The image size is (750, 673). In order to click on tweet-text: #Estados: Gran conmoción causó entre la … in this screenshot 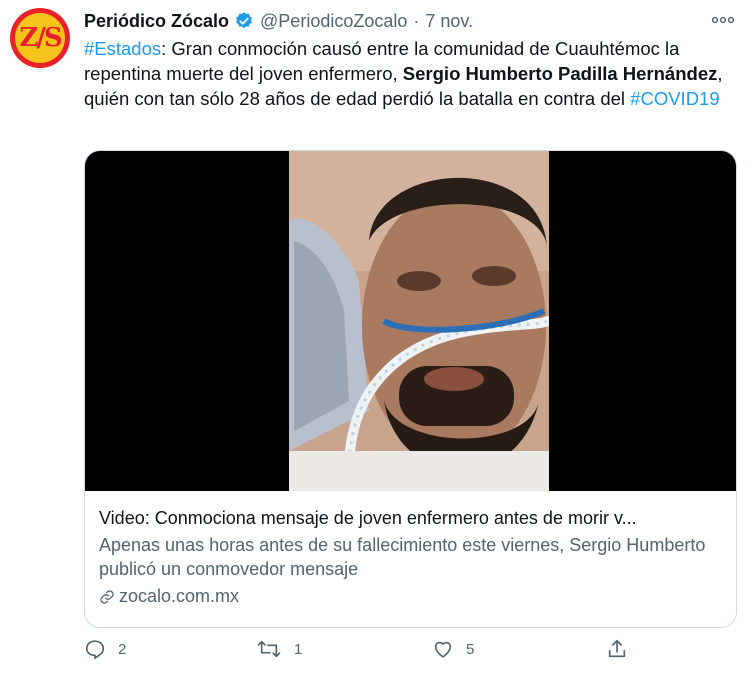, I will do `click(410, 73)`.